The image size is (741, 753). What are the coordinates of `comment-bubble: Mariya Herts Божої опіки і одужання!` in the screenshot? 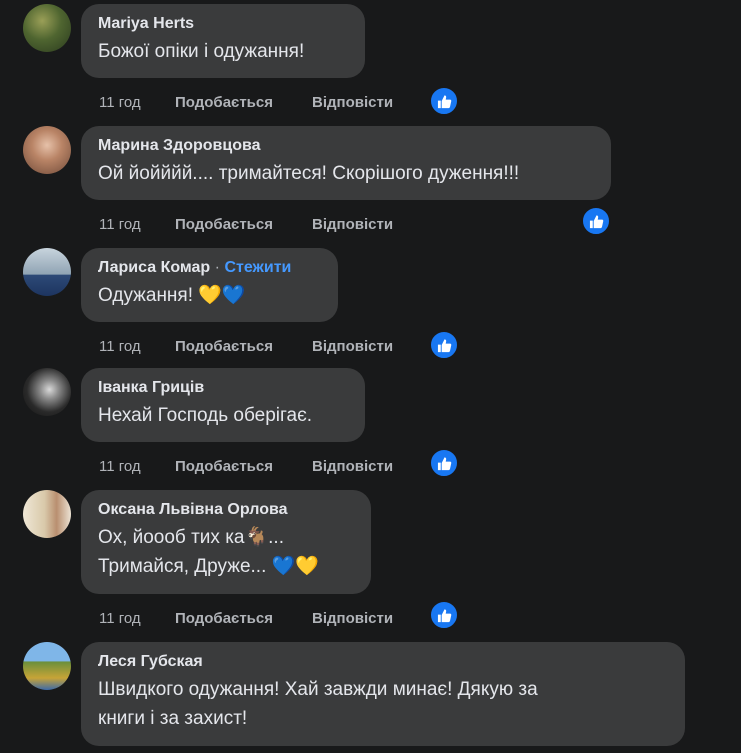 It's located at (223, 41).